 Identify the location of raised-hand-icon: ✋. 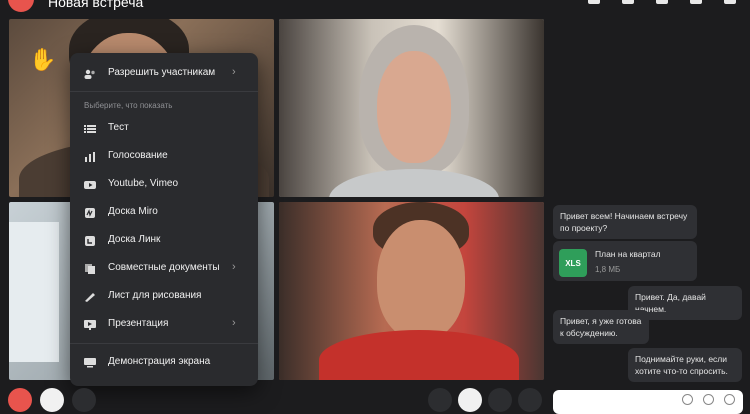
(43, 59).